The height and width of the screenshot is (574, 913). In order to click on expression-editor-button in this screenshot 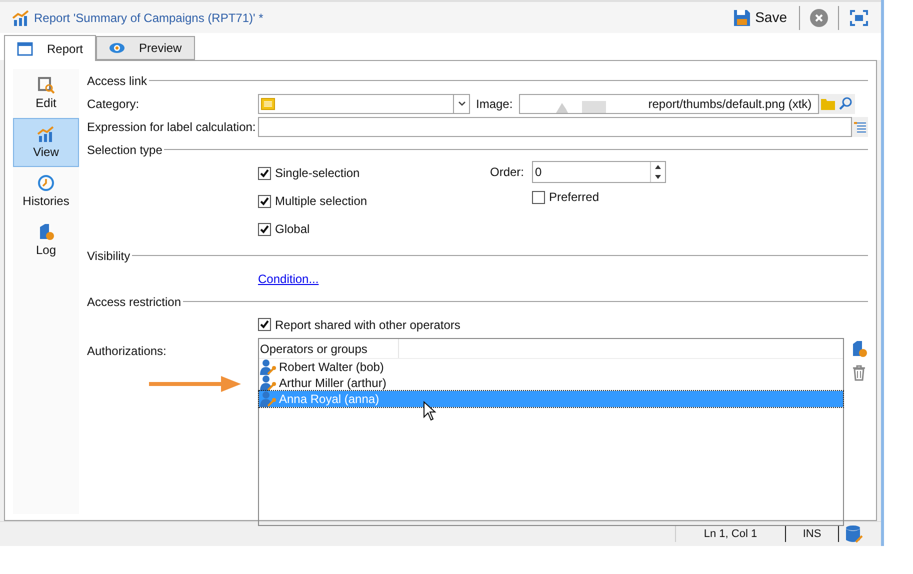, I will do `click(860, 126)`.